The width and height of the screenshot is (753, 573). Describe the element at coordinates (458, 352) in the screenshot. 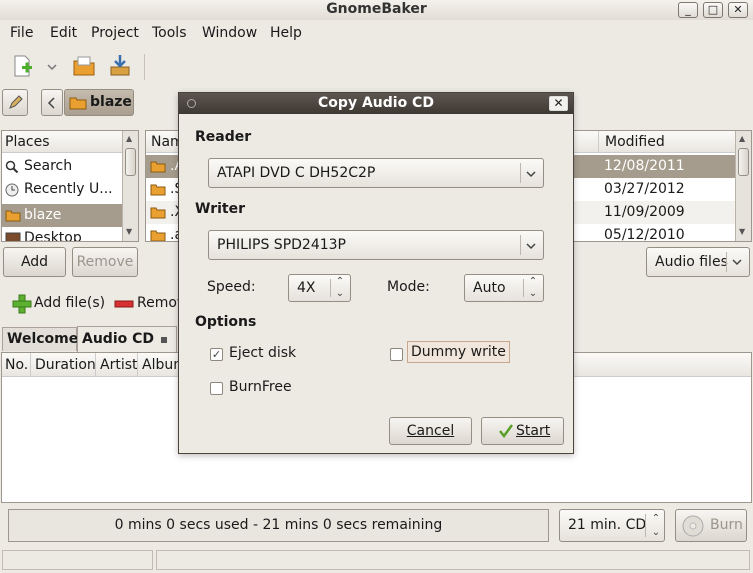

I see `dummy-write-label: Dummy write` at that location.